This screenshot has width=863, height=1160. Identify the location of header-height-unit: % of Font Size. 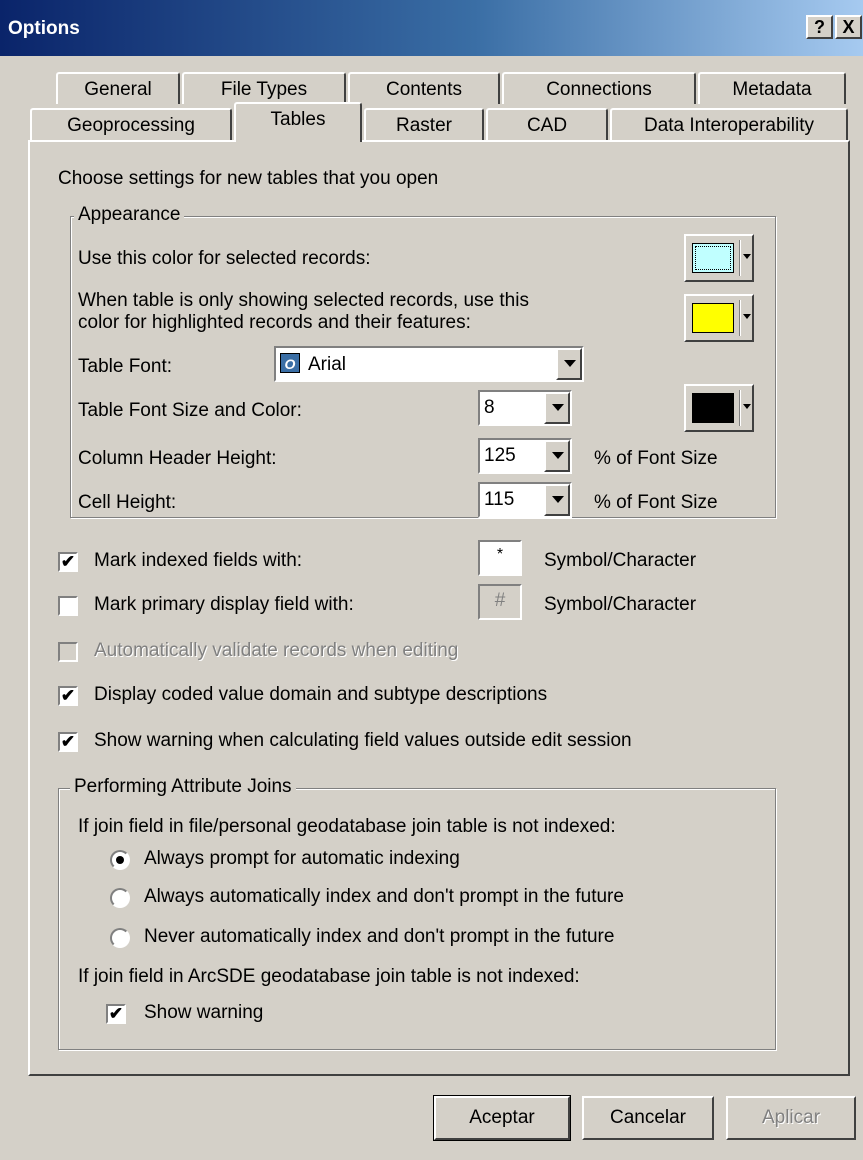
(656, 458).